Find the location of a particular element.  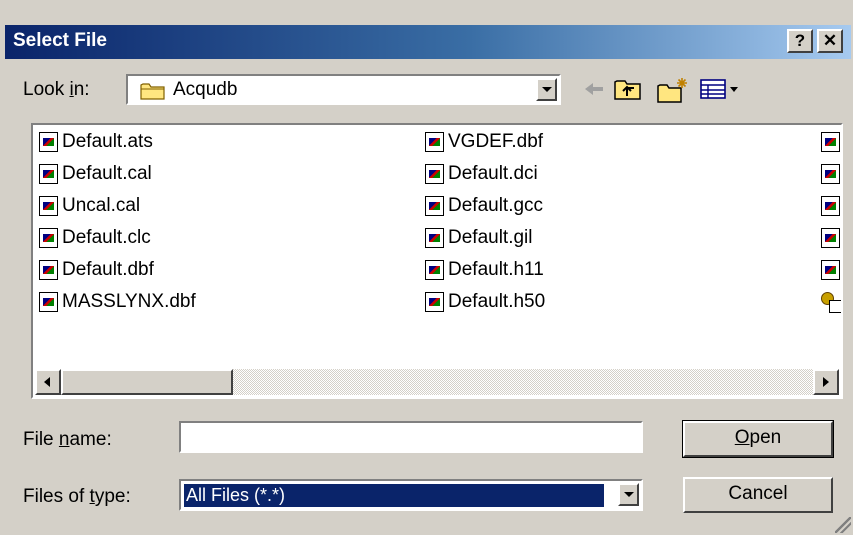

file-name: MASSLYNX.dbf is located at coordinates (129, 301).